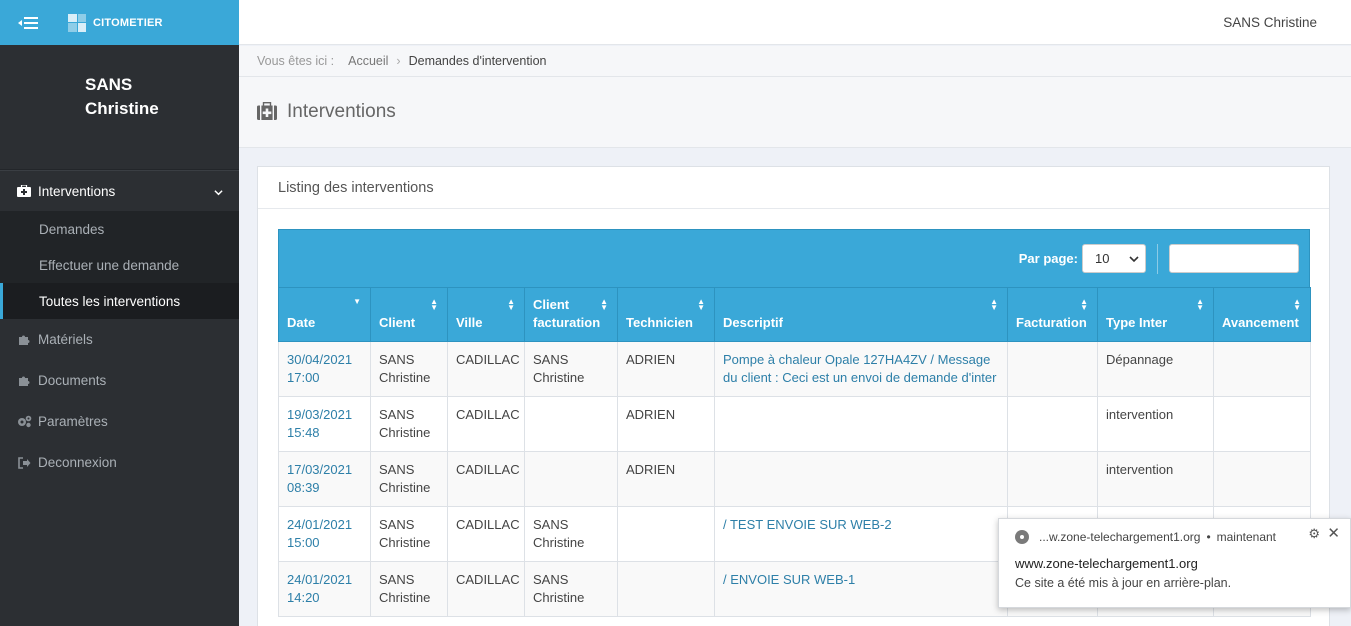 The image size is (1351, 626). I want to click on sidebar-subitem-demandes: Demandes, so click(119, 229).